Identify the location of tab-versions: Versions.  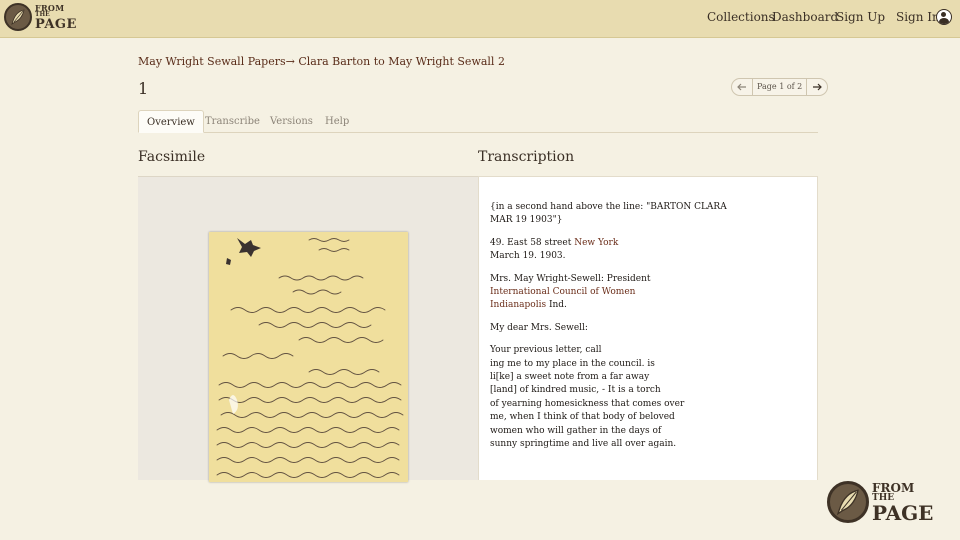
(291, 121).